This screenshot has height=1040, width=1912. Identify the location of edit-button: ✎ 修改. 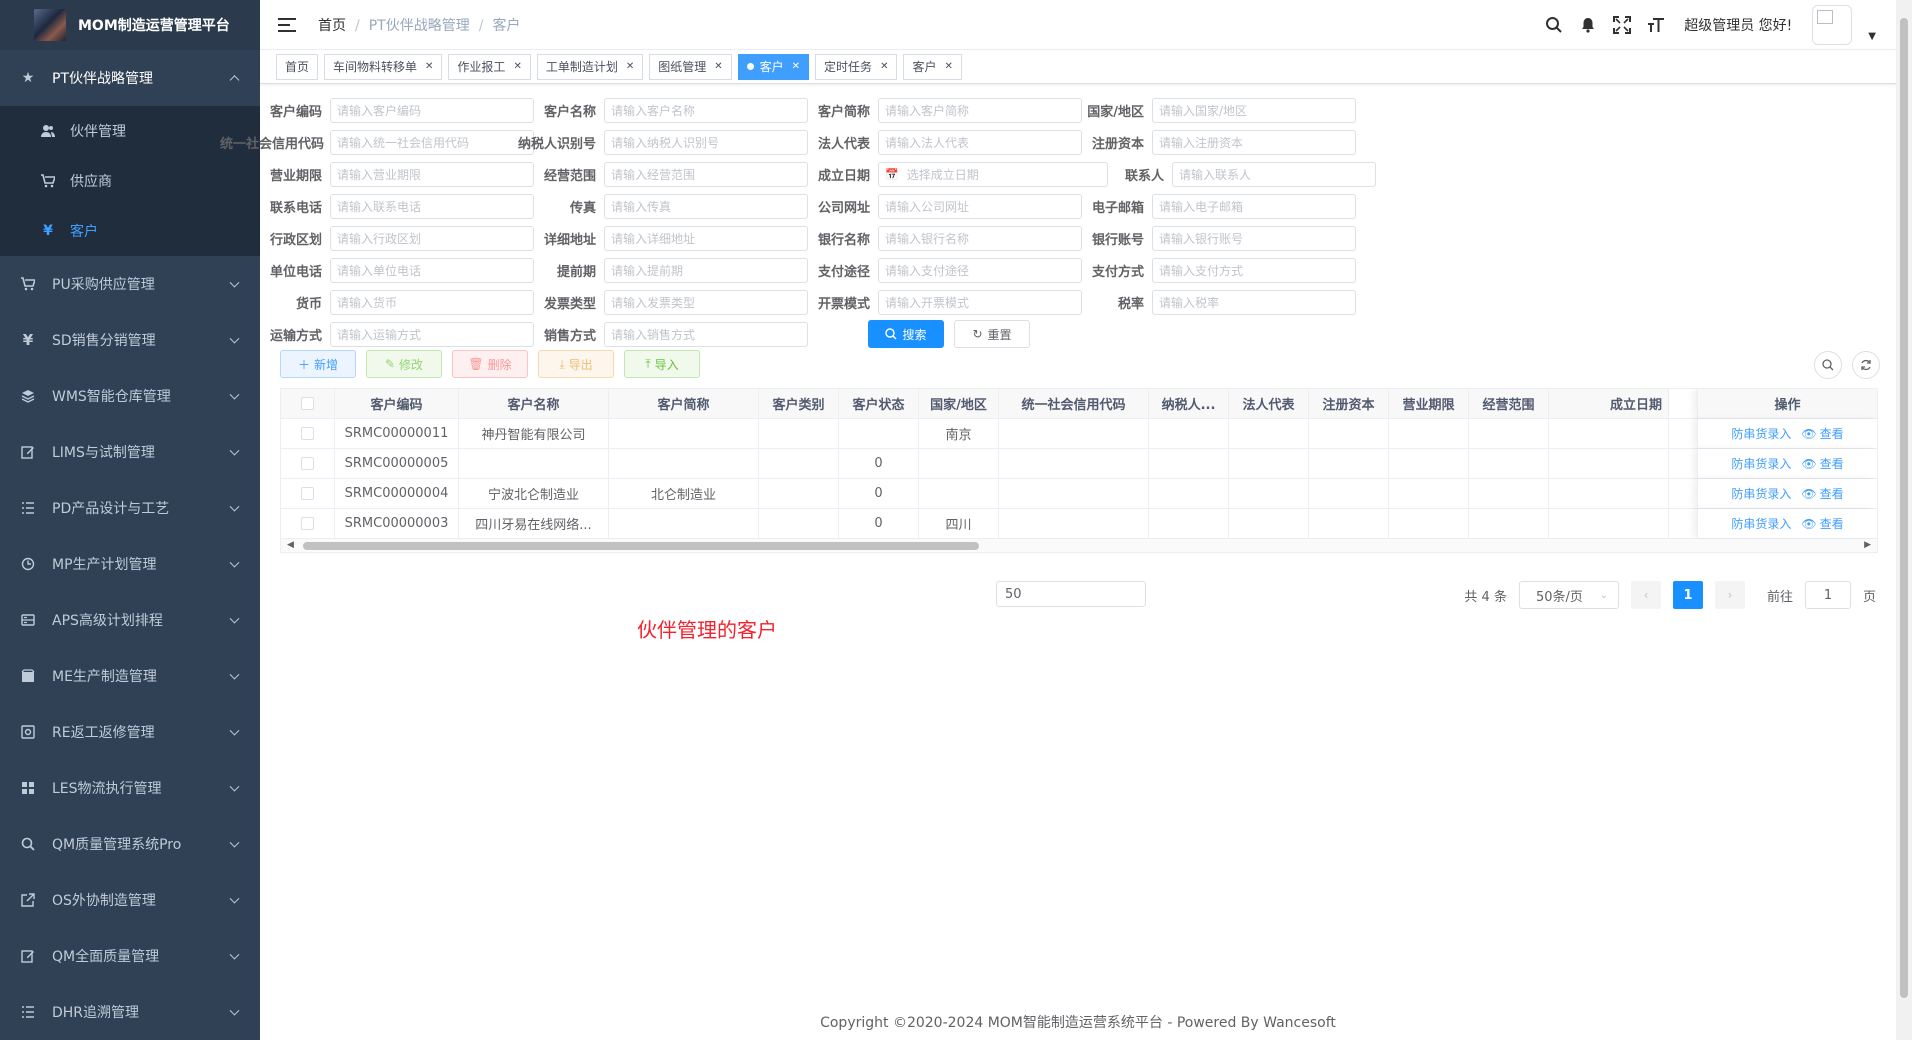
(404, 364).